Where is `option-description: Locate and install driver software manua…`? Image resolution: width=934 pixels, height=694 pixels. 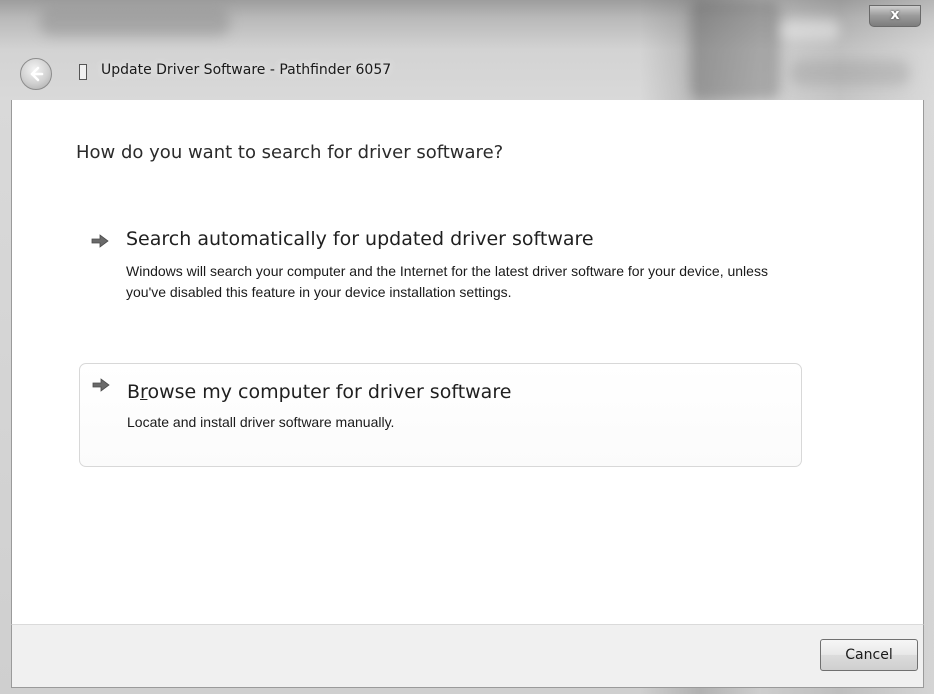
option-description: Locate and install driver software manua… is located at coordinates (261, 422).